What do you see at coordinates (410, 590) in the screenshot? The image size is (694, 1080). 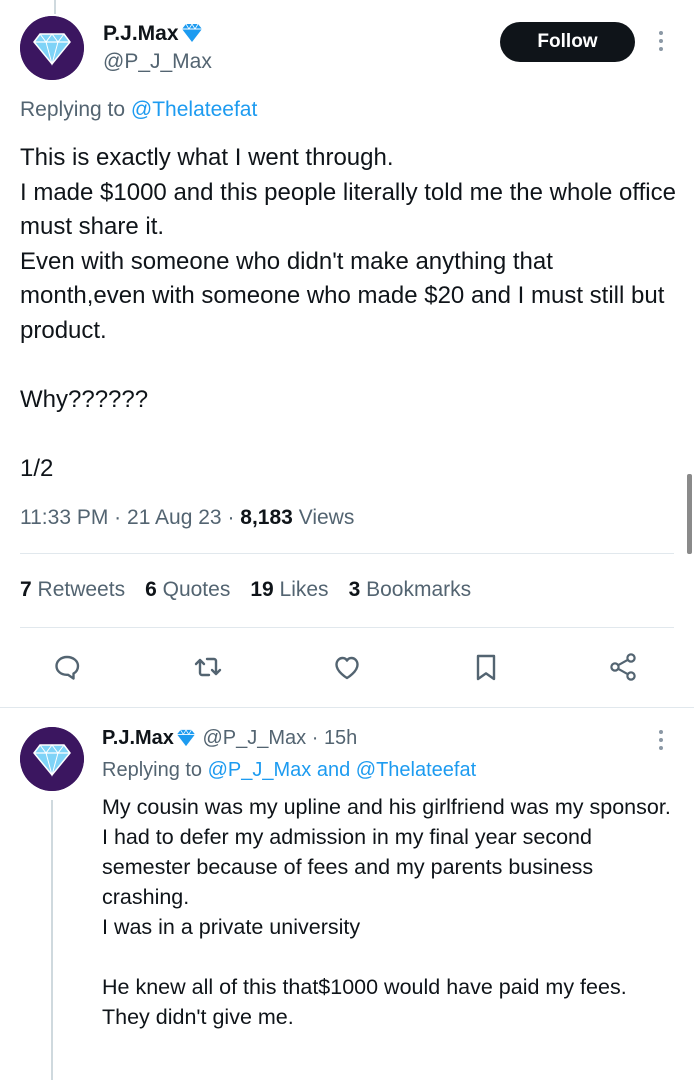 I see `bookmarks-stat: 3 Bookmarks` at bounding box center [410, 590].